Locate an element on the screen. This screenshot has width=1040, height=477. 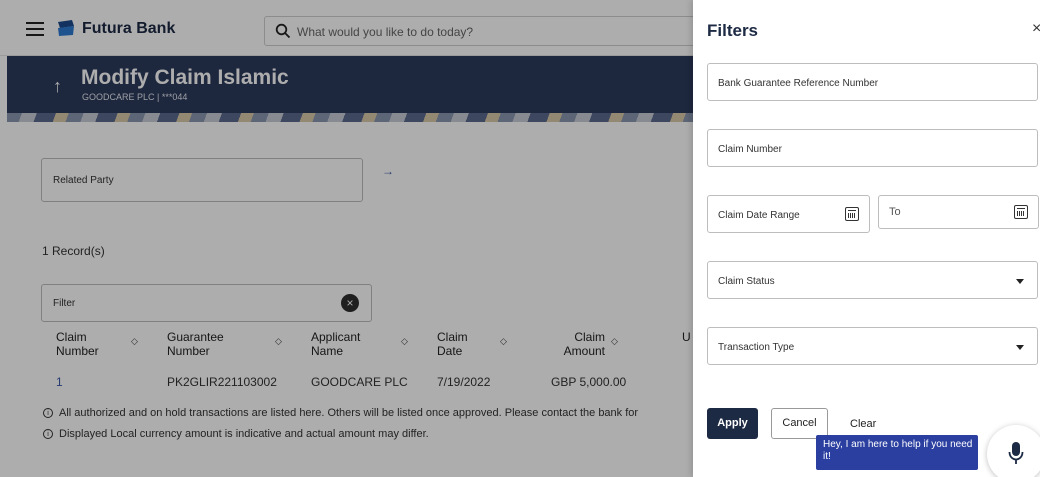
bank-guarantee-reference-input: Bank Guarantee Reference Number is located at coordinates (872, 82).